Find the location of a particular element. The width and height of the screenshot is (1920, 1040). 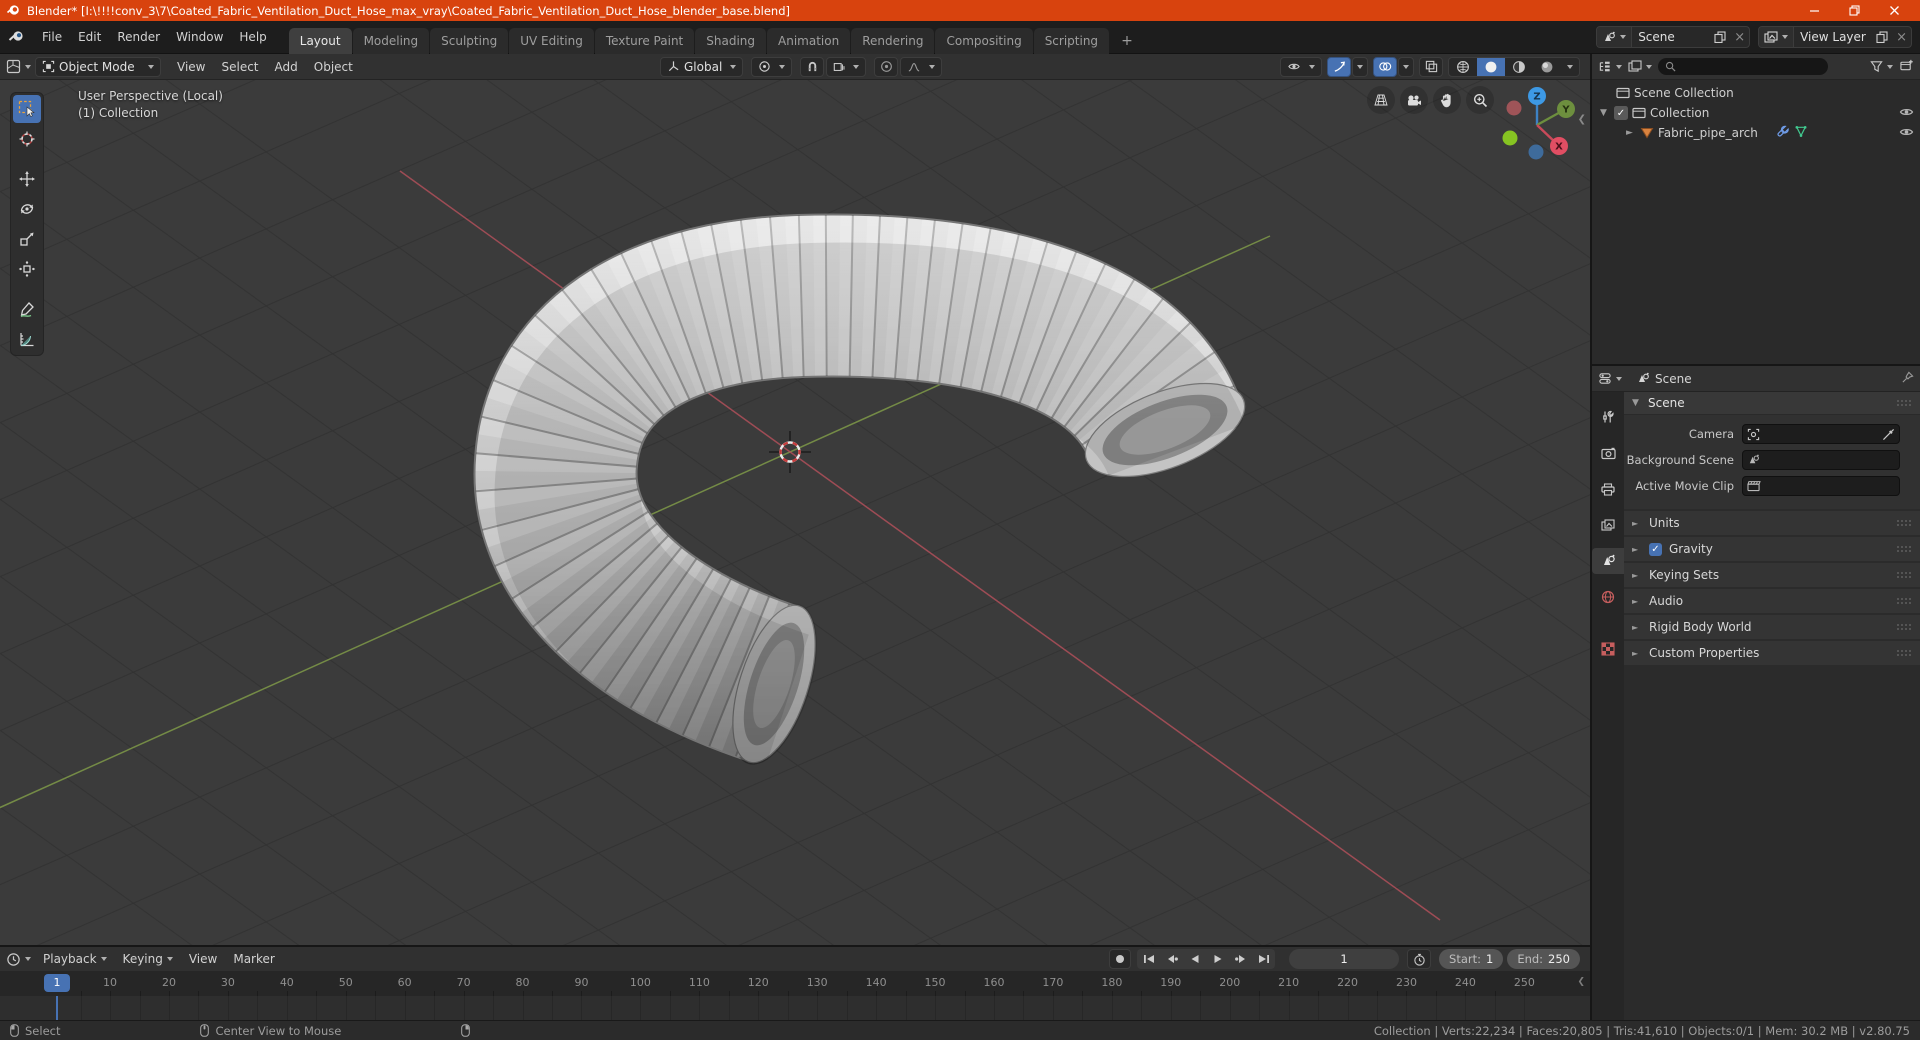

timeline-menu-keying: Keying is located at coordinates (148, 959).